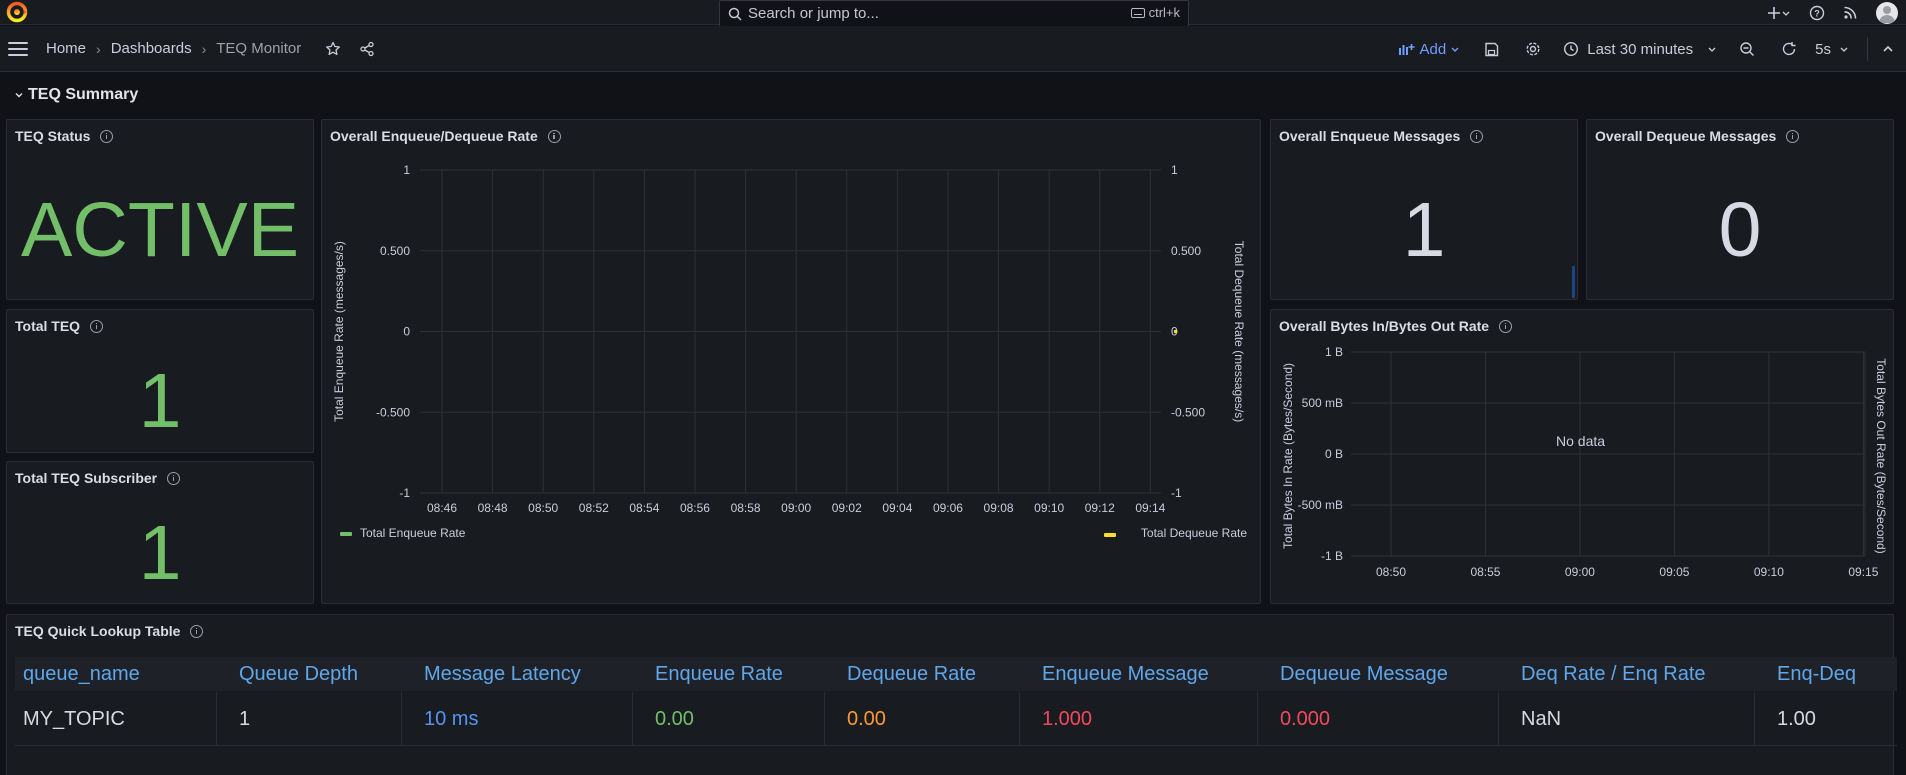  I want to click on breadcrumb-dashboards: Dashboards, so click(151, 48).